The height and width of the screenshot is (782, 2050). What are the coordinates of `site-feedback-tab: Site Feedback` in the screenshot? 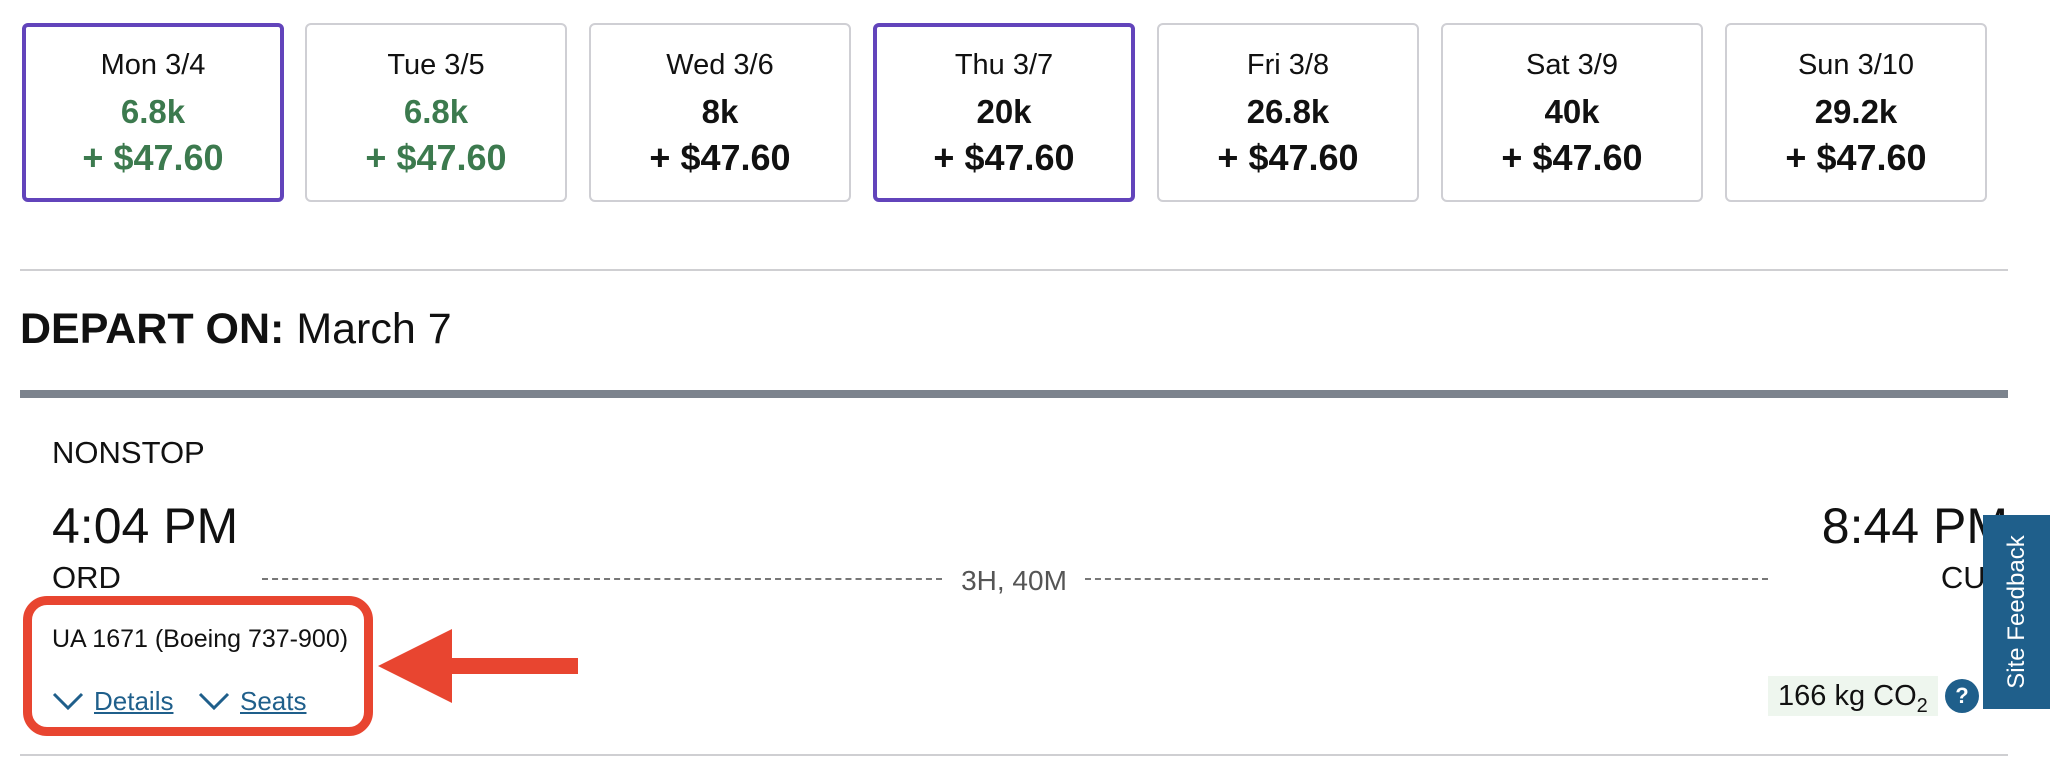 It's located at (2016, 612).